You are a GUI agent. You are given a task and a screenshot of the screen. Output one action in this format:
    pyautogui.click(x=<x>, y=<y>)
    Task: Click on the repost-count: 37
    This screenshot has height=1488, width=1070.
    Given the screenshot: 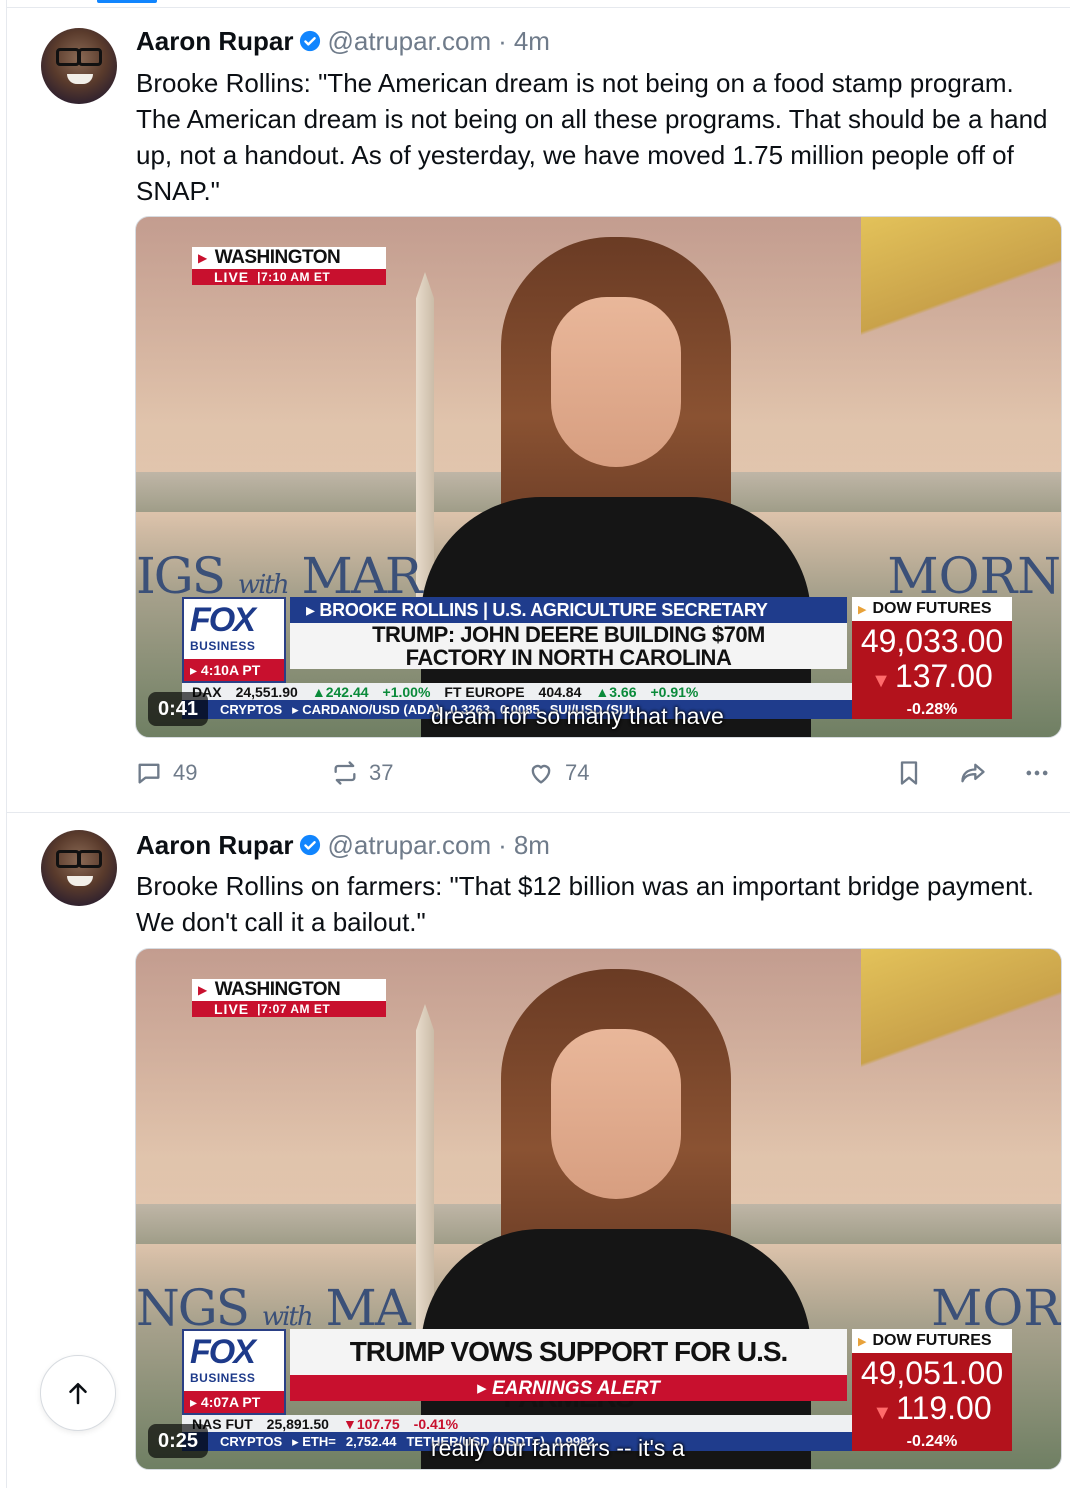 What is the action you would take?
    pyautogui.click(x=381, y=772)
    